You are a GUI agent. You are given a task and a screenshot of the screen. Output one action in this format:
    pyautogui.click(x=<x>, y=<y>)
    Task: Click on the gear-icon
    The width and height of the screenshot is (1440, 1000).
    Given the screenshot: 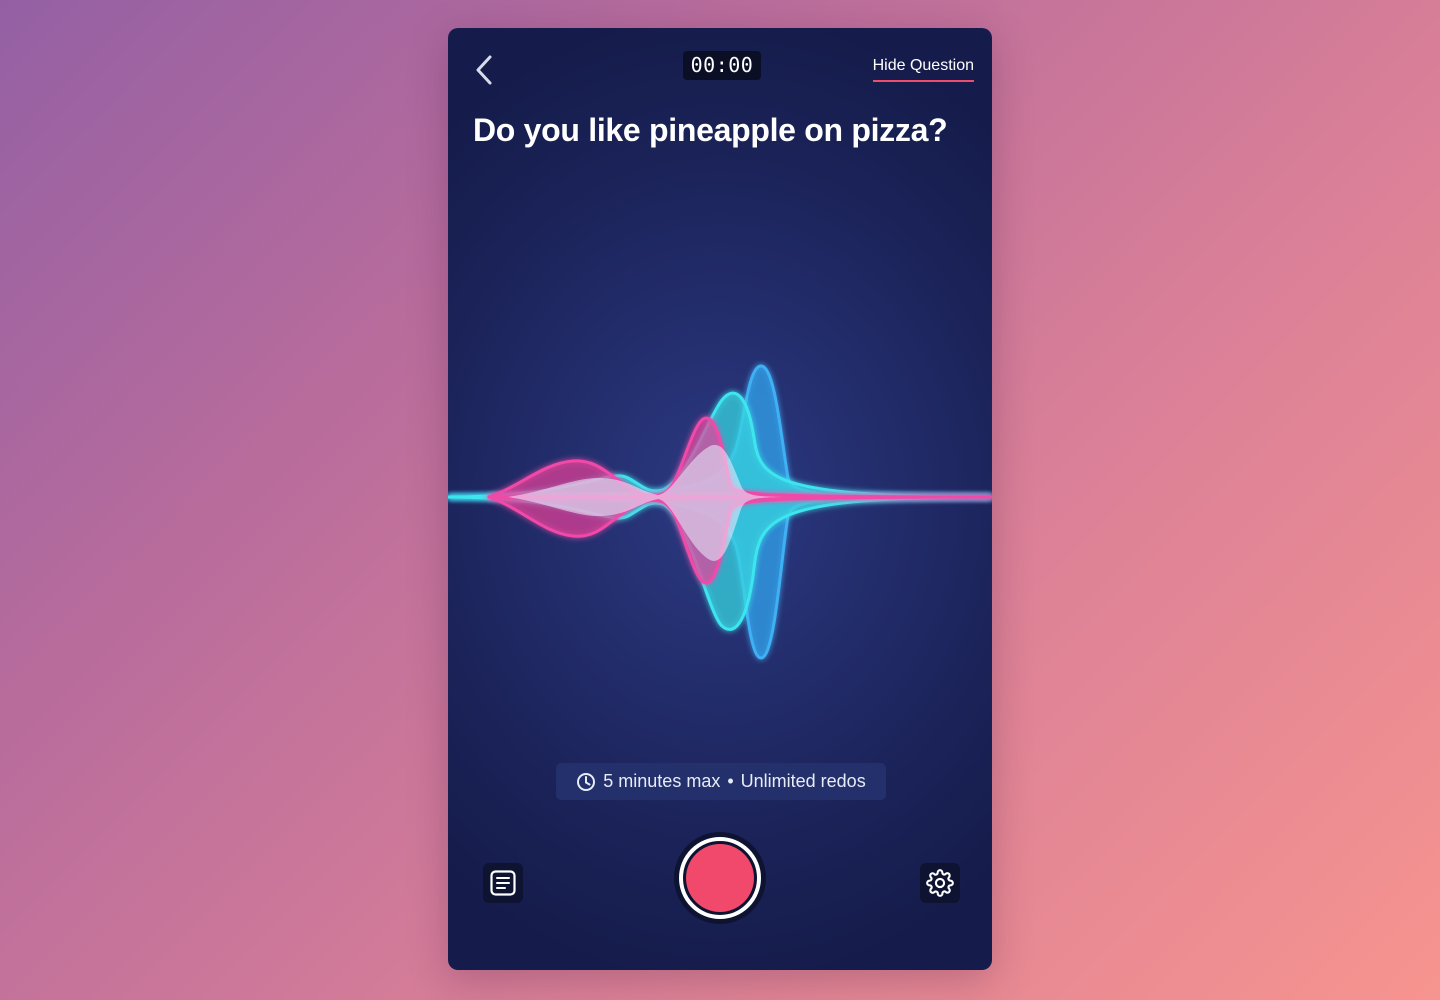 What is the action you would take?
    pyautogui.click(x=940, y=883)
    